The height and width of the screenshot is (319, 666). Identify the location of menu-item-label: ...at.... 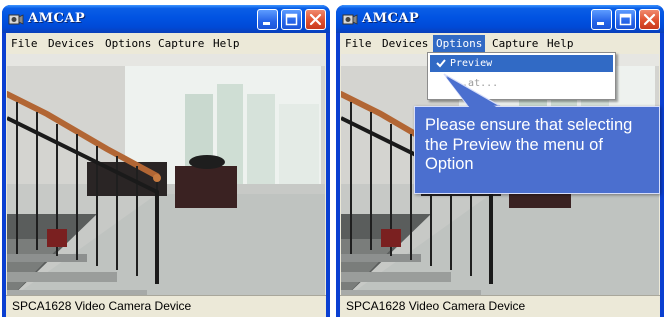
(474, 83).